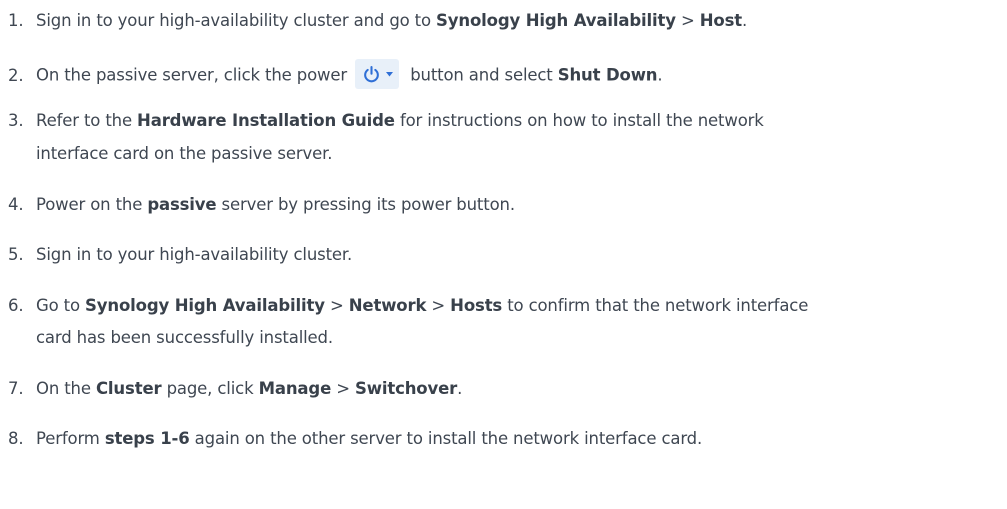  Describe the element at coordinates (721, 20) in the screenshot. I see `ui-path-host: Host` at that location.